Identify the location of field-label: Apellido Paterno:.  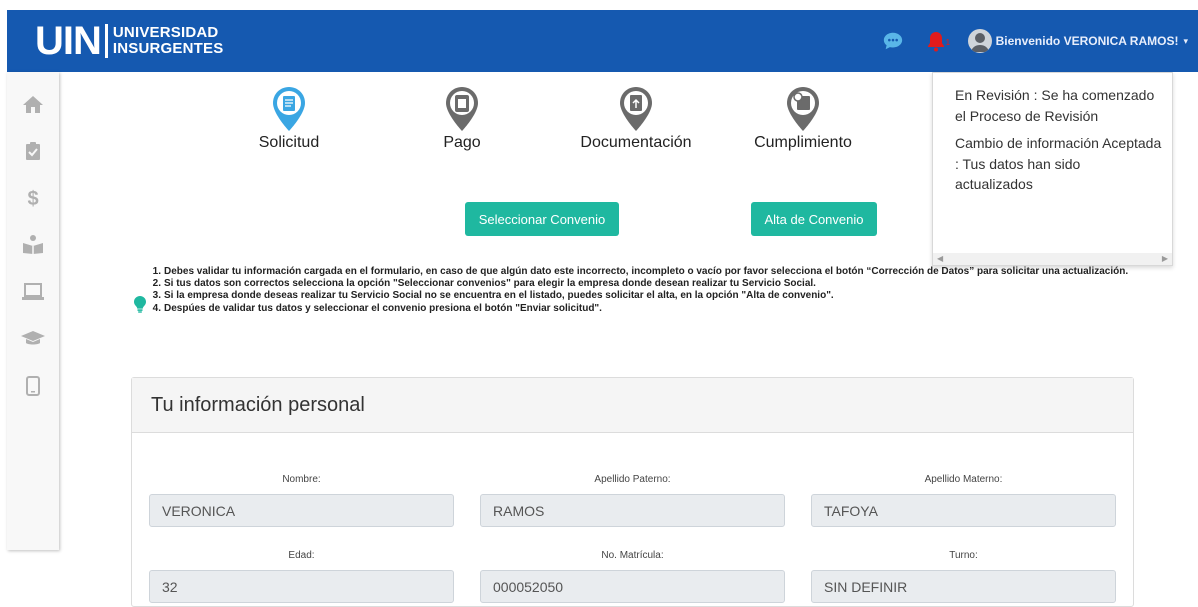
(632, 479).